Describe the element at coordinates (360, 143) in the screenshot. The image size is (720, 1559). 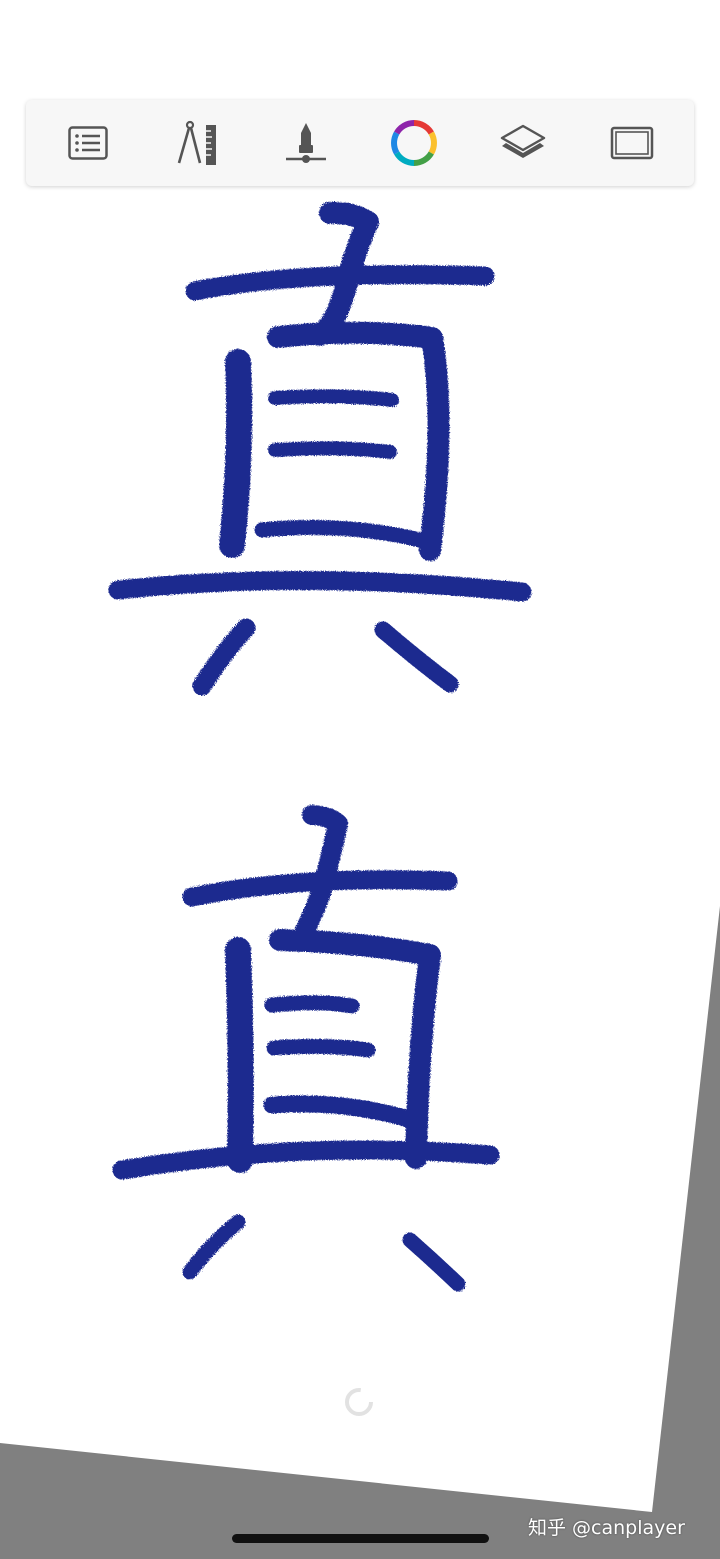
I see `top-toolbar` at that location.